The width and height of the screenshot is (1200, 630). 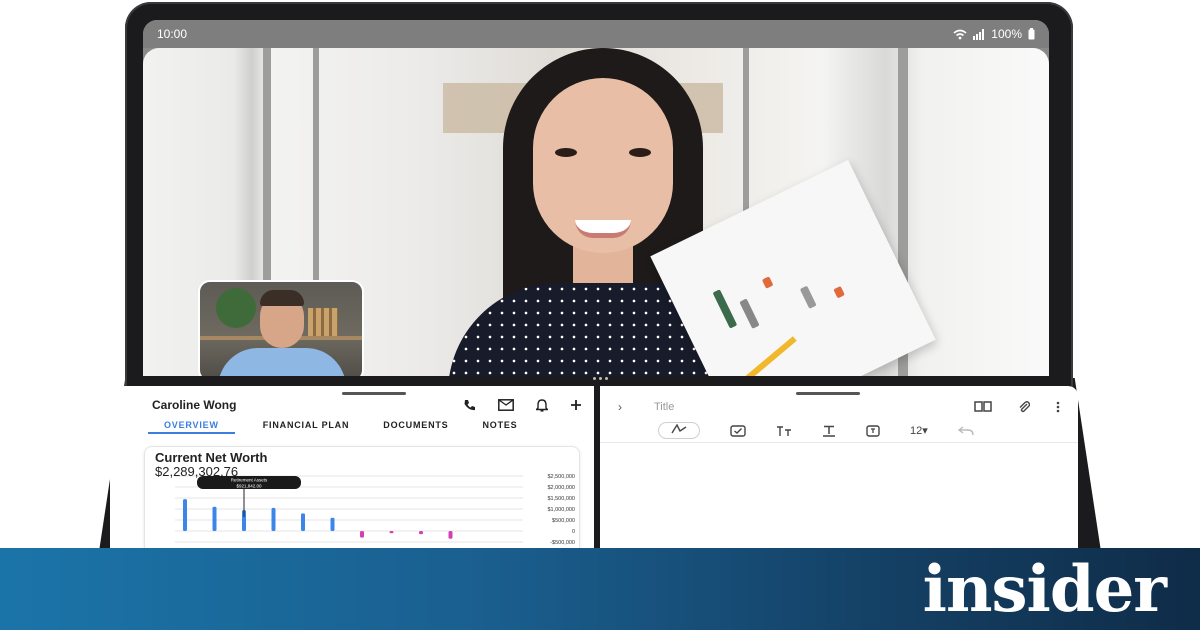 I want to click on y-tick-label: -$500,000, so click(x=562, y=543).